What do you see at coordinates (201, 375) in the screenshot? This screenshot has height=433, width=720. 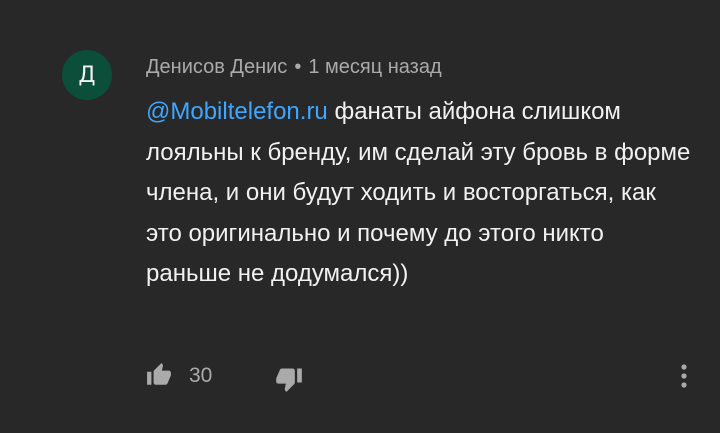 I see `like-count: 30` at bounding box center [201, 375].